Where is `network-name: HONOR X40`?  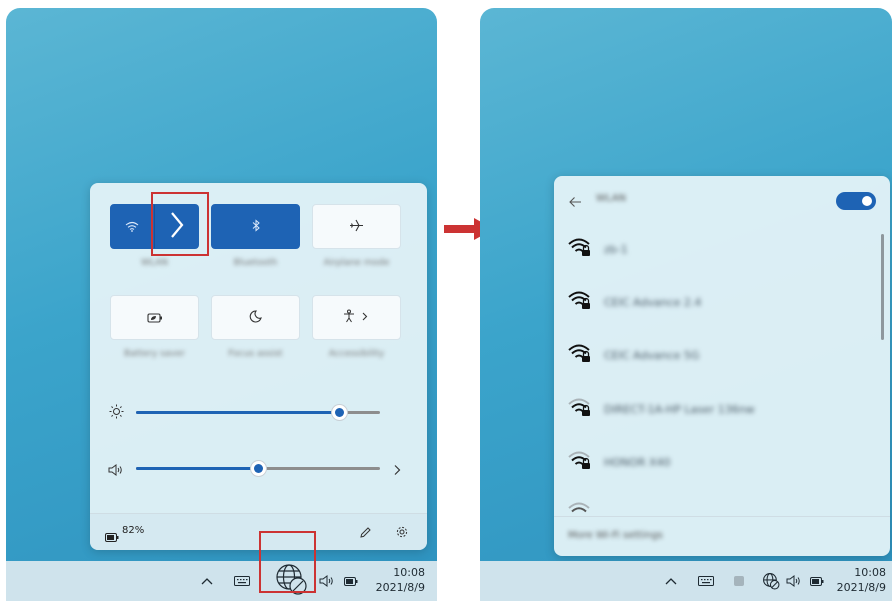
network-name: HONOR X40 is located at coordinates (637, 462).